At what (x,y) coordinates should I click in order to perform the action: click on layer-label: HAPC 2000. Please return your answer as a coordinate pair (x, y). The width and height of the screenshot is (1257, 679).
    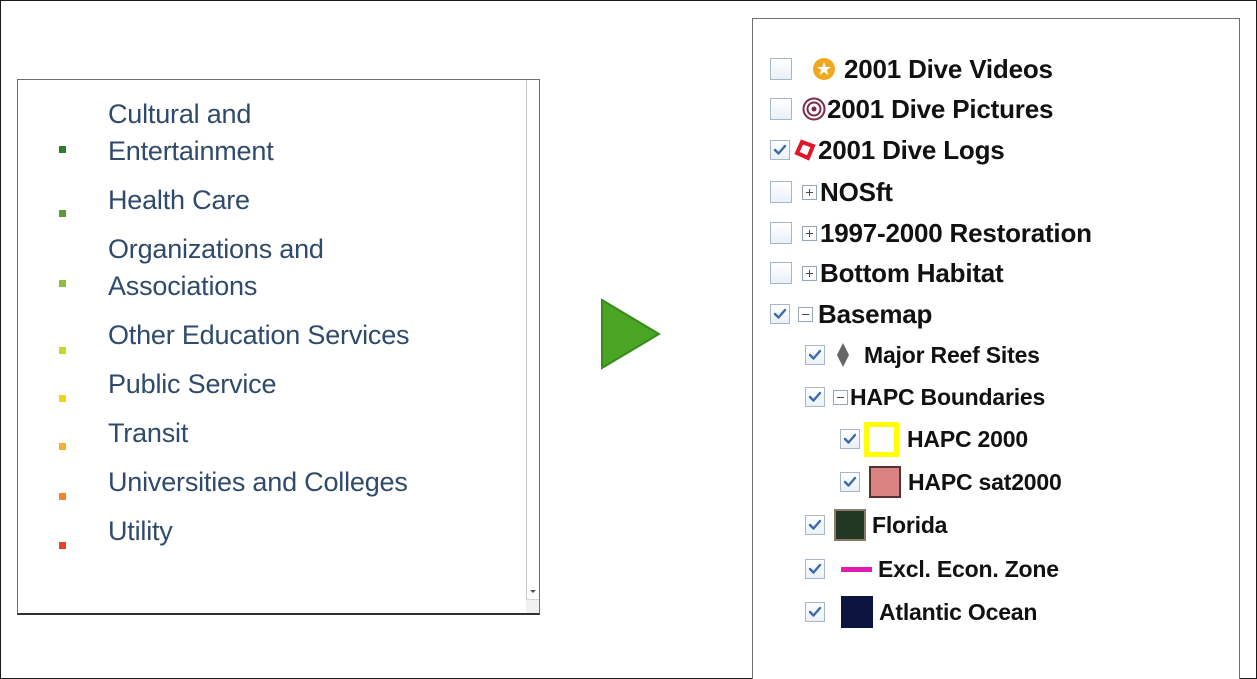
    Looking at the image, I should click on (967, 438).